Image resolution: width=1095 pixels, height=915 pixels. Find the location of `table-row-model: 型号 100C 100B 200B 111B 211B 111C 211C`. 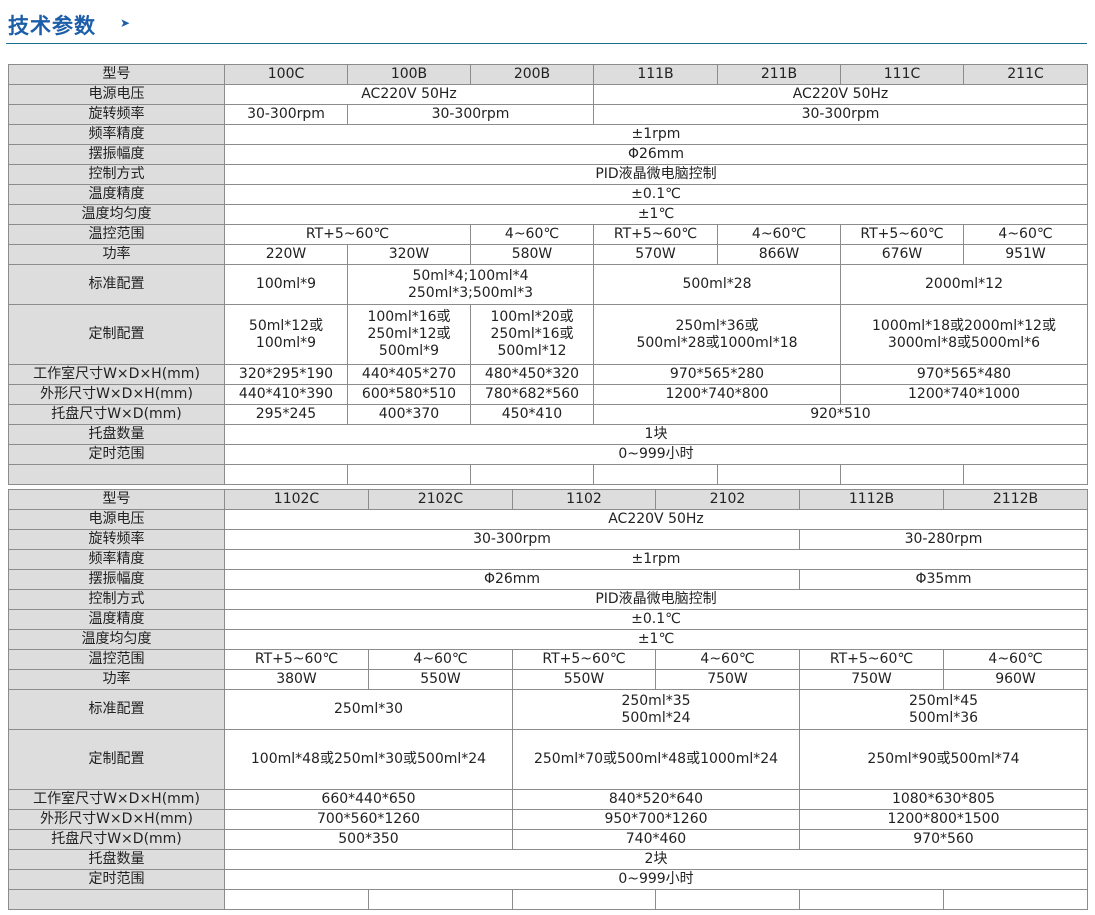

table-row-model: 型号 100C 100B 200B 111B 211B 111C 211C is located at coordinates (548, 74).